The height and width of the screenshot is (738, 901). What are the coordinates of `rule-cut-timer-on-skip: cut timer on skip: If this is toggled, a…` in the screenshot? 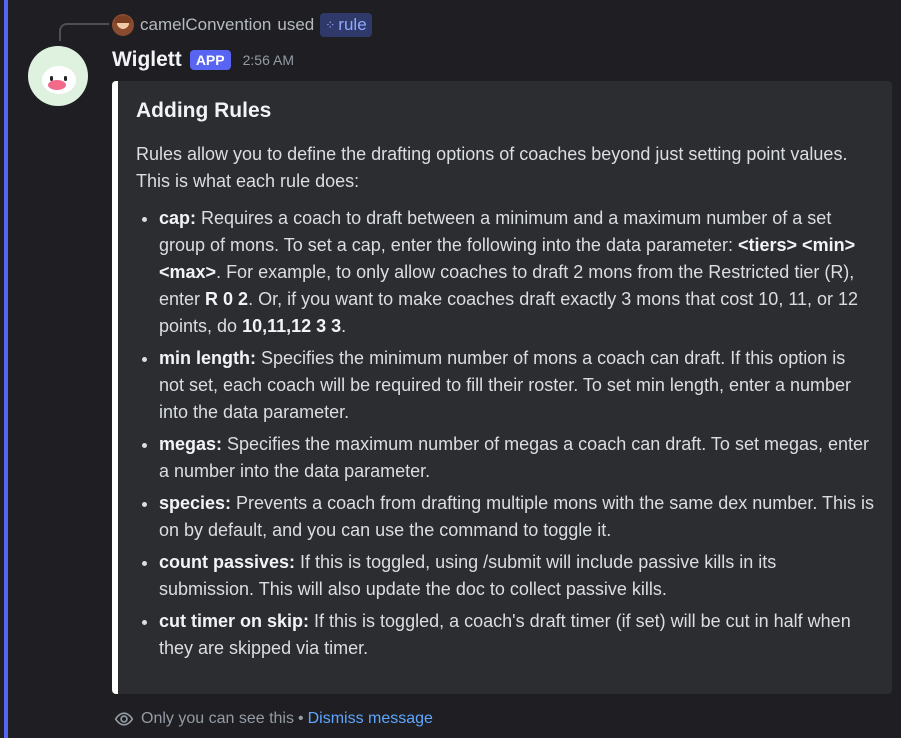 It's located at (516, 635).